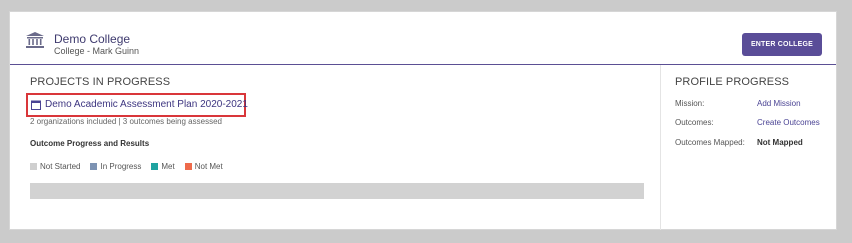  Describe the element at coordinates (779, 103) in the screenshot. I see `add-mission-link: Add Mission` at that location.